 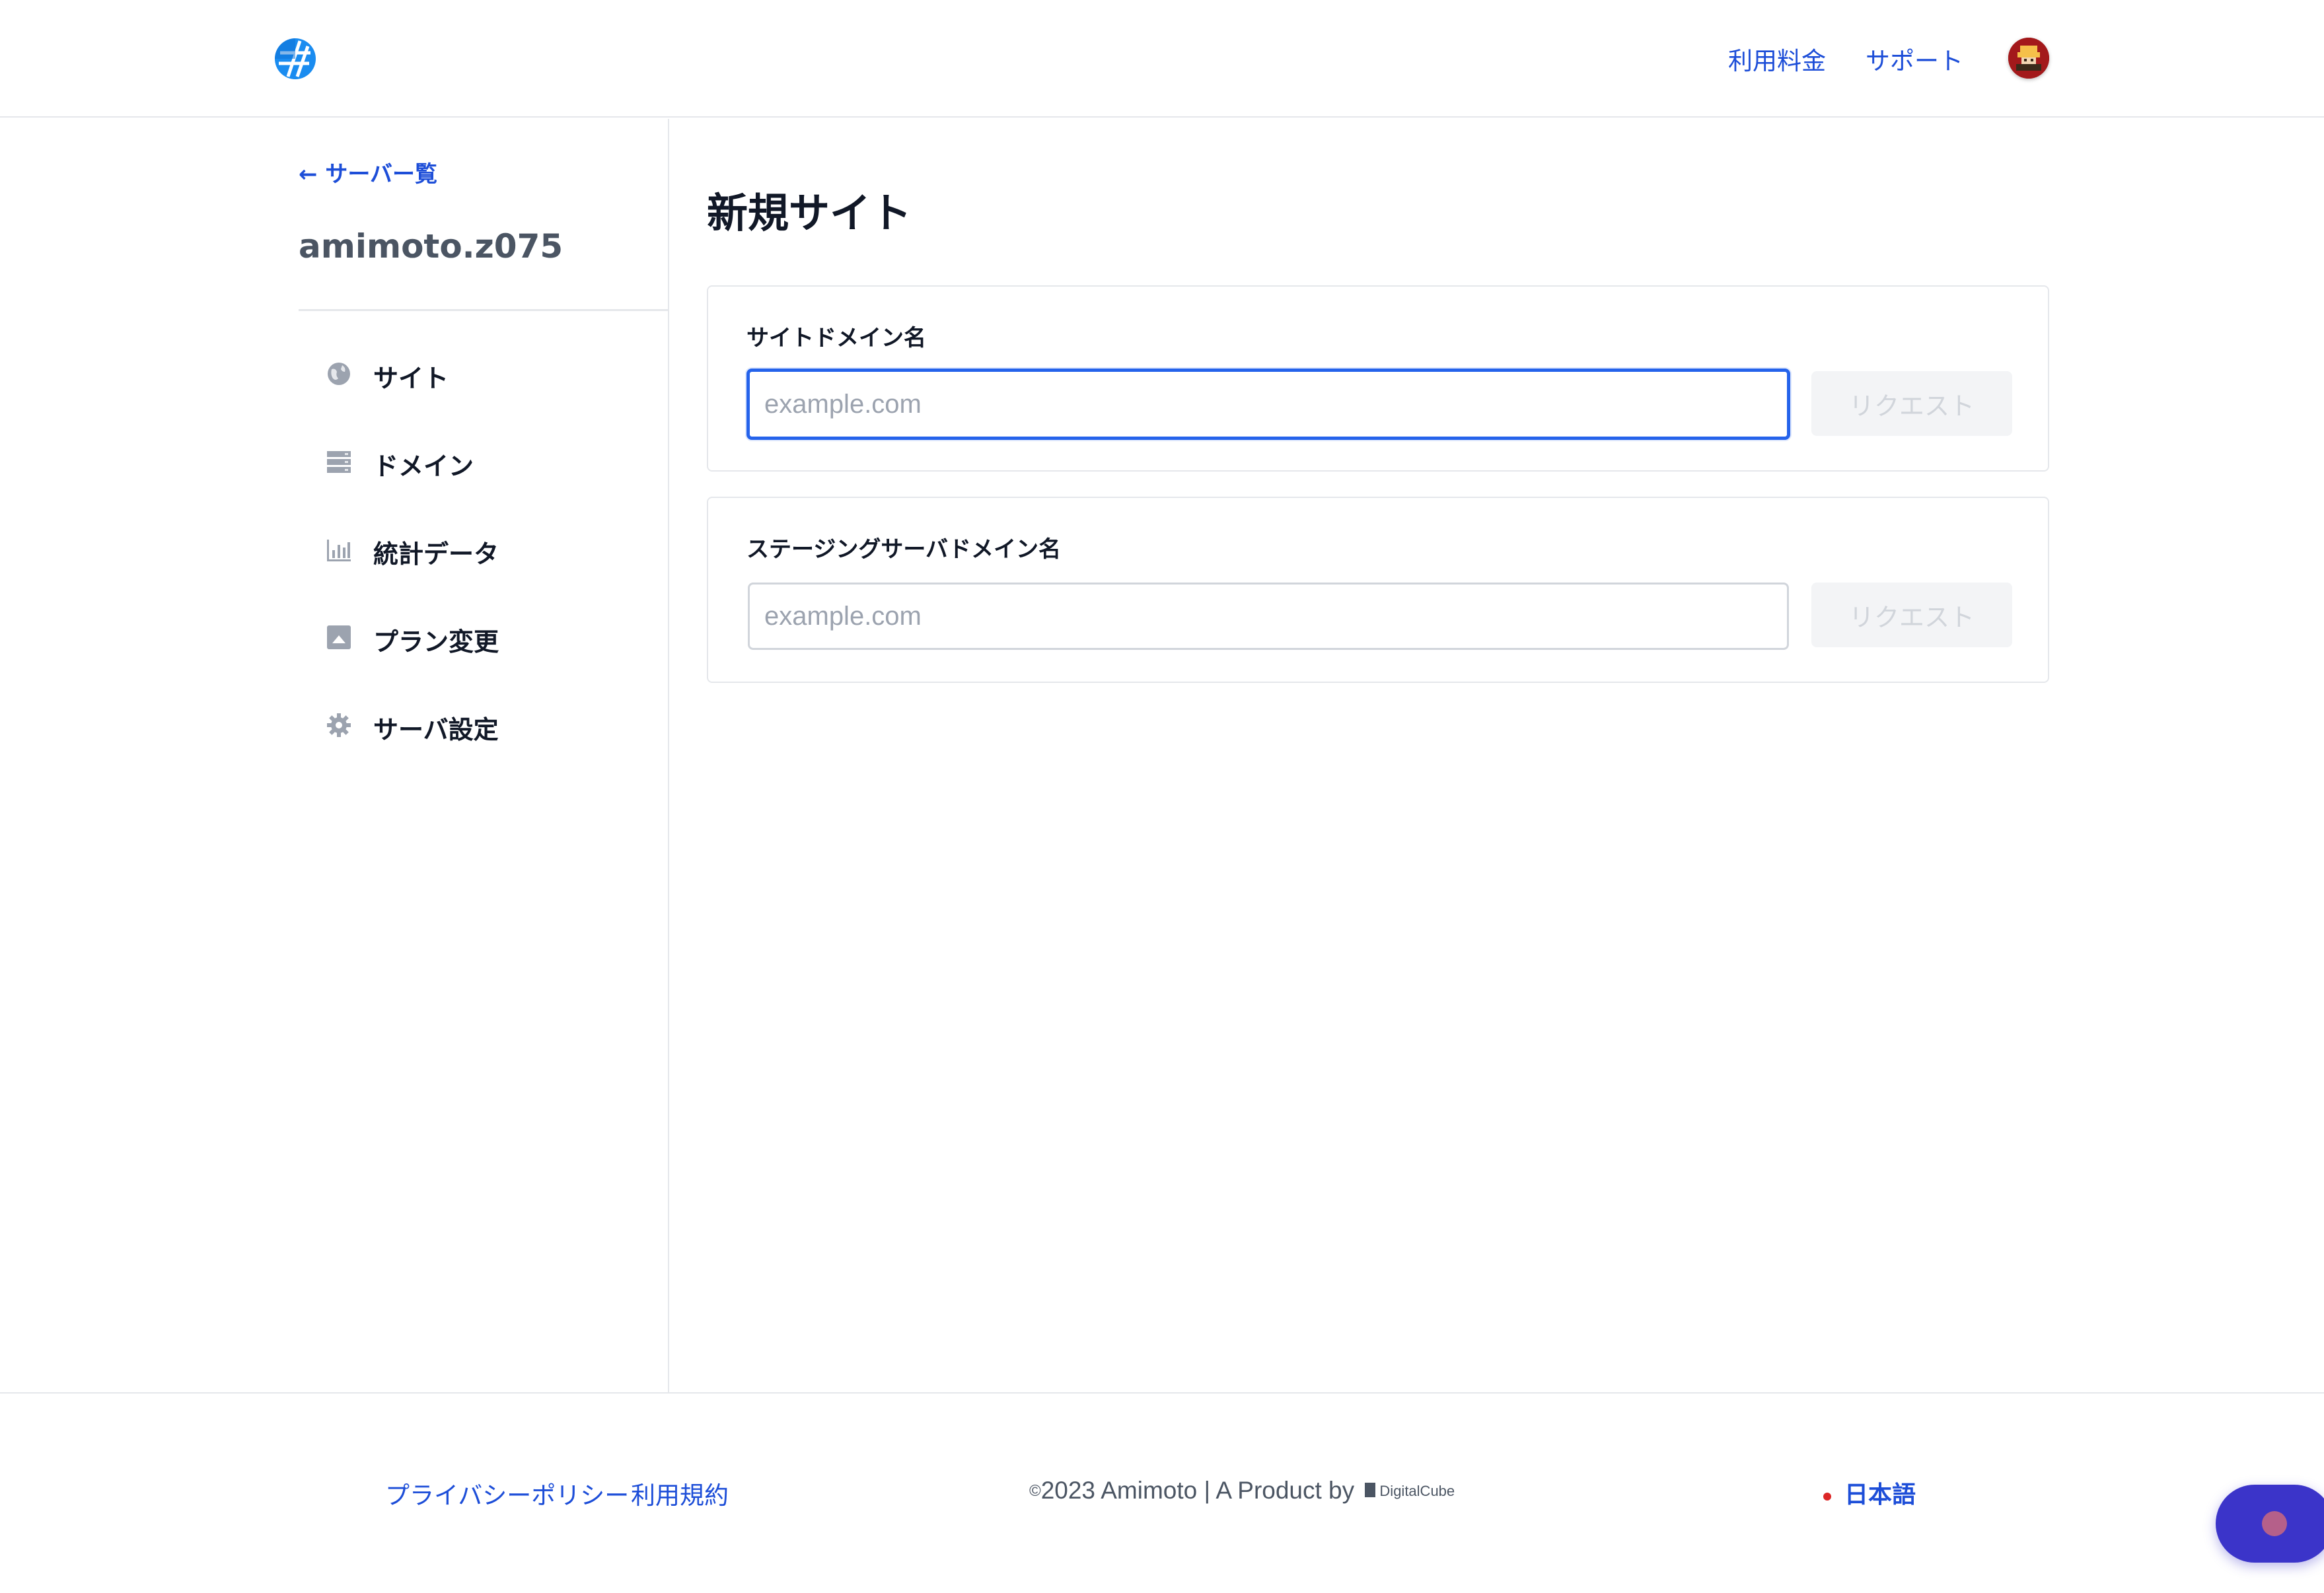 What do you see at coordinates (436, 554) in the screenshot?
I see `sidebar-item-label: 統計データ` at bounding box center [436, 554].